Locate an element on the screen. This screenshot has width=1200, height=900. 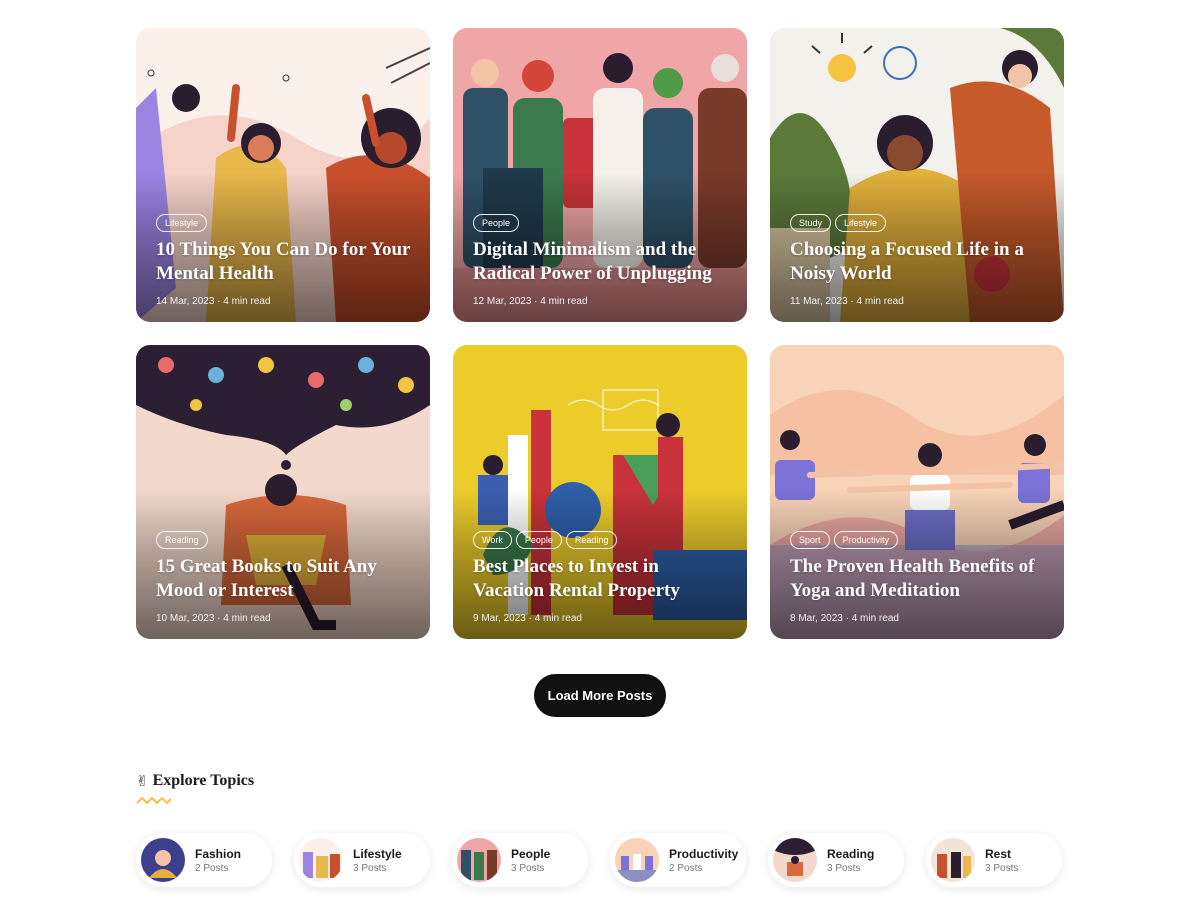
post-tags: Sport Productivity is located at coordinates (920, 540).